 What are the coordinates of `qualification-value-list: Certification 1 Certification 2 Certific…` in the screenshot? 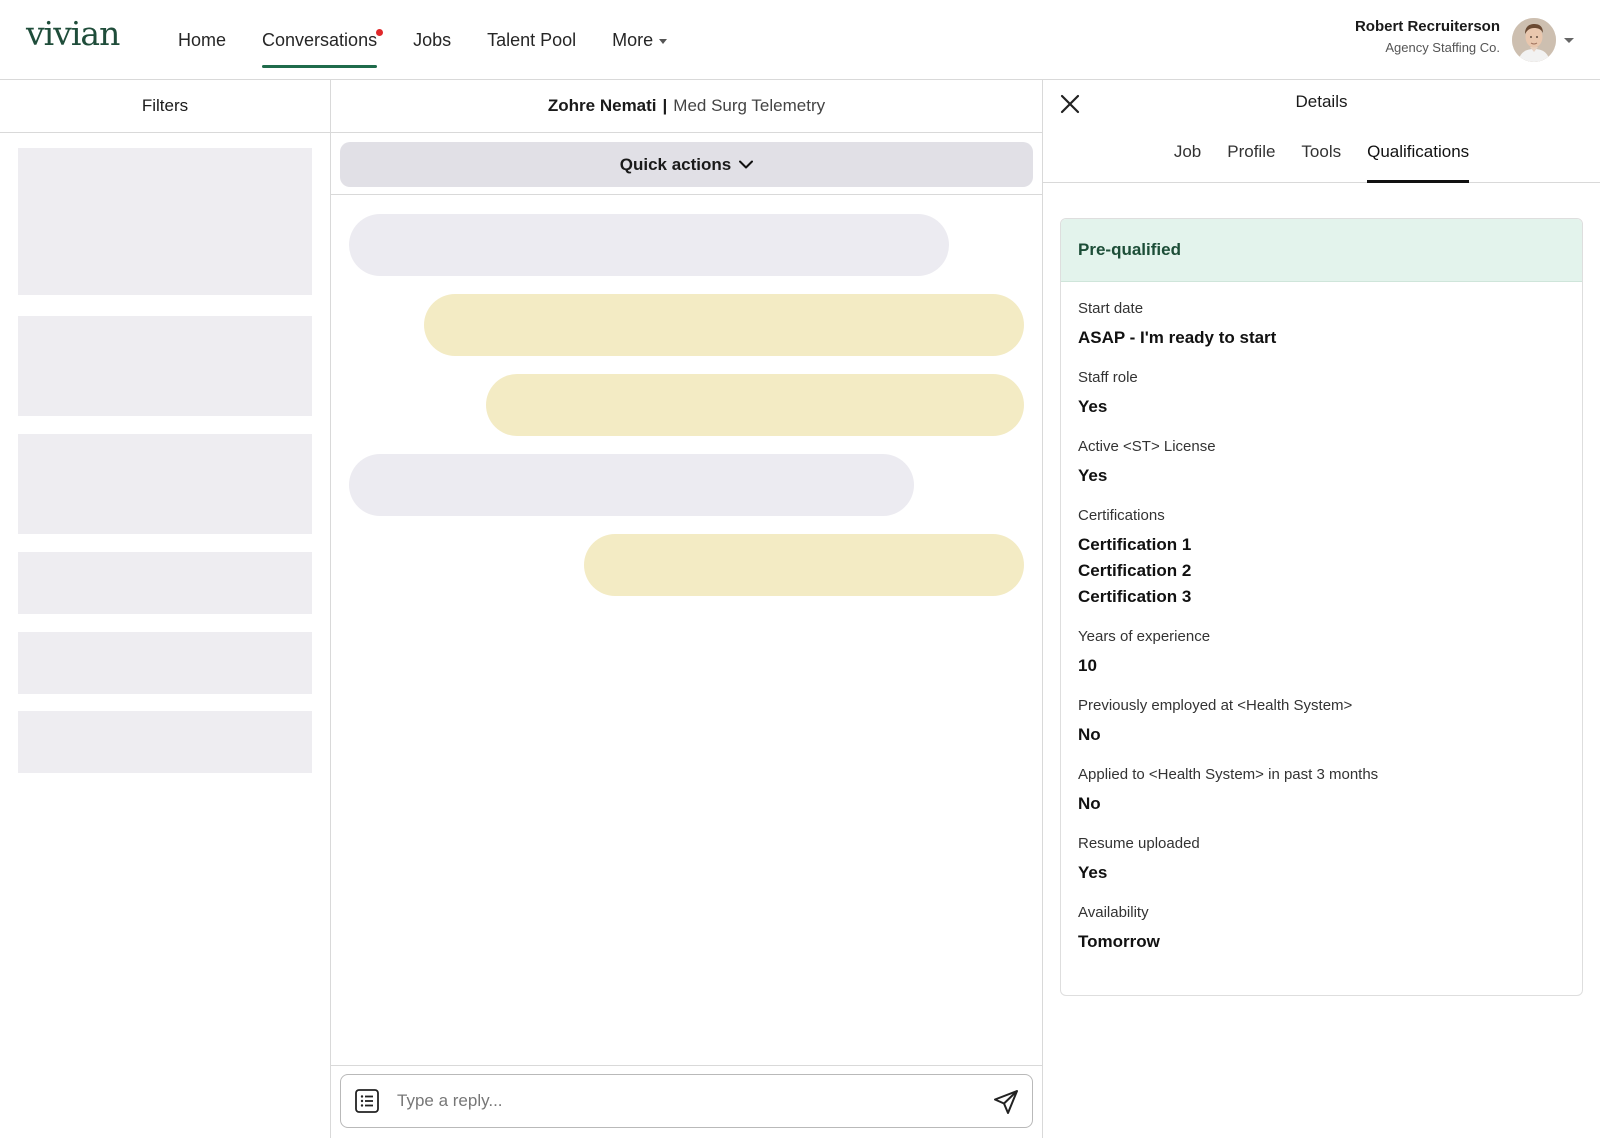 It's located at (1321, 571).